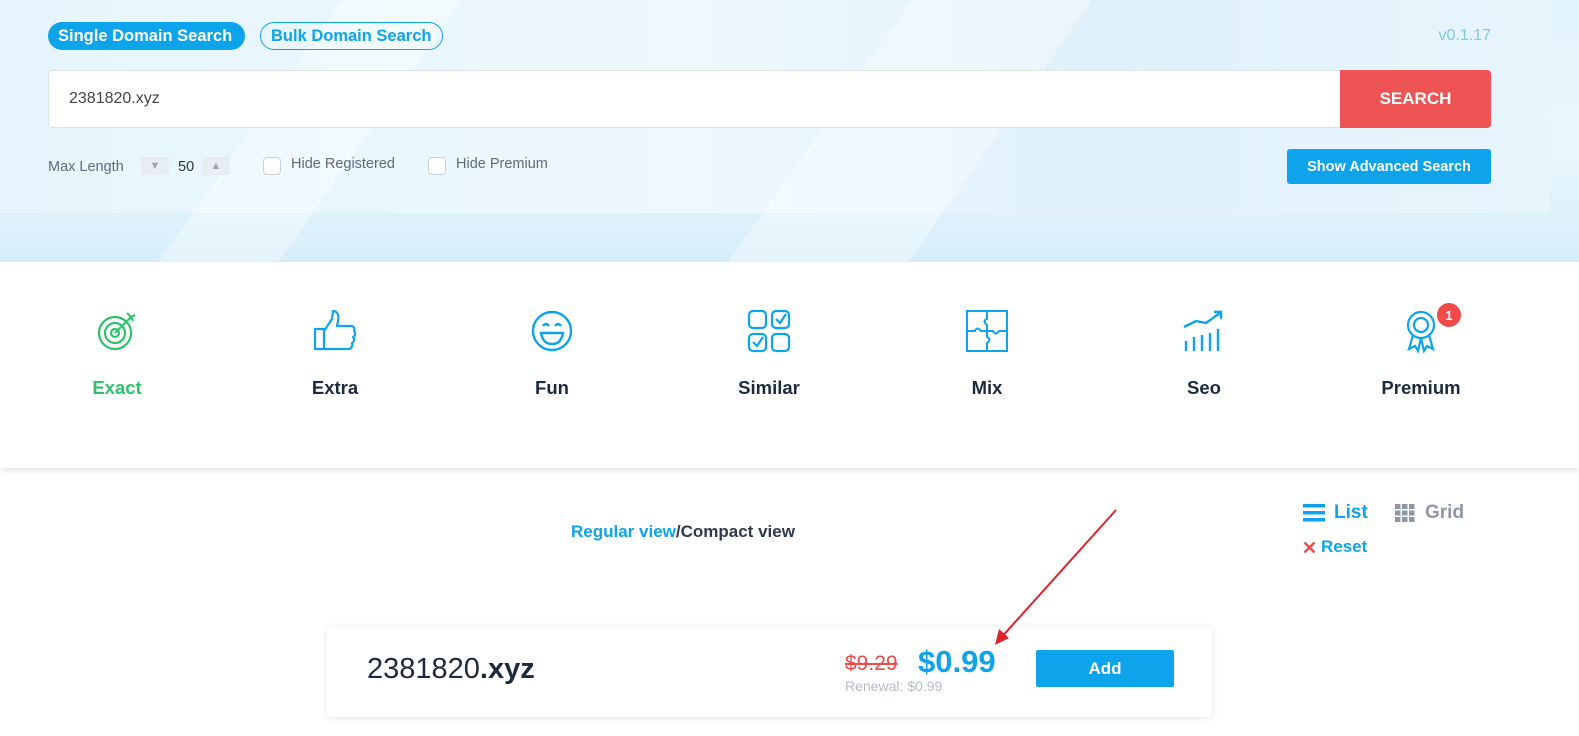 Image resolution: width=1579 pixels, height=736 pixels. What do you see at coordinates (117, 387) in the screenshot?
I see `category-label: Exact` at bounding box center [117, 387].